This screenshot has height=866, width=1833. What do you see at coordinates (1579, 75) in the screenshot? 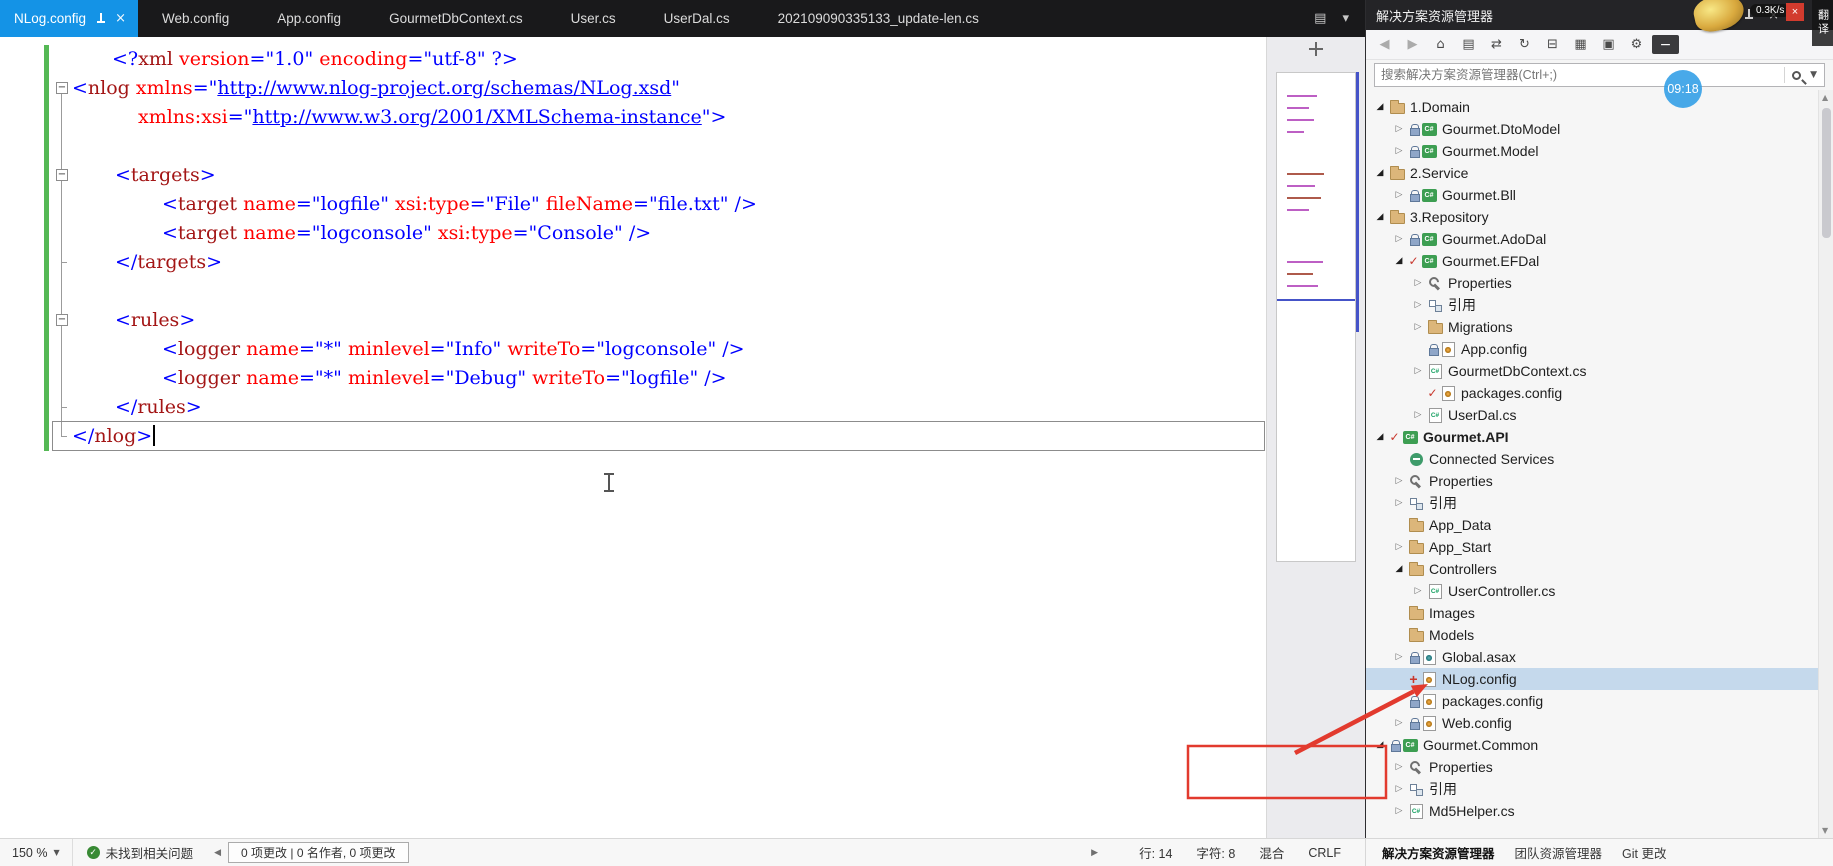
I see `search-input` at bounding box center [1579, 75].